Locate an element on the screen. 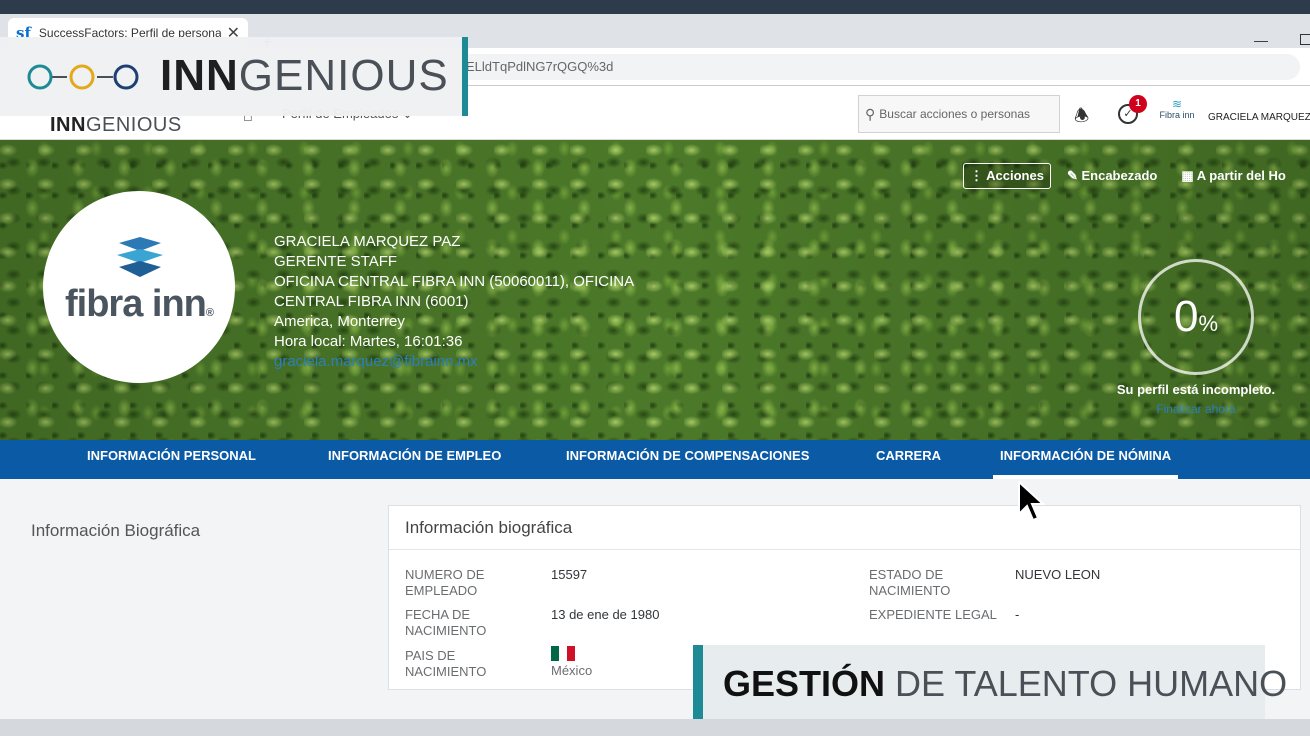 The image size is (1310, 736). url-field: ELldTqPdlNG7rQGQ%3d is located at coordinates (820, 67).